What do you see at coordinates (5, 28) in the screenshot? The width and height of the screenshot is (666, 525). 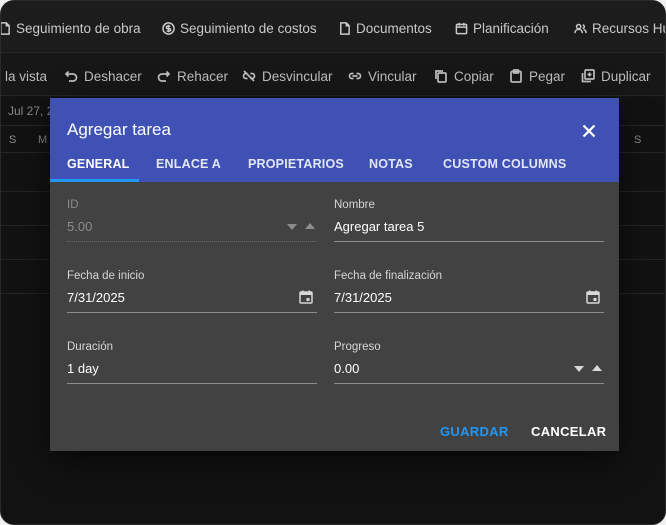 I see `document-icon` at bounding box center [5, 28].